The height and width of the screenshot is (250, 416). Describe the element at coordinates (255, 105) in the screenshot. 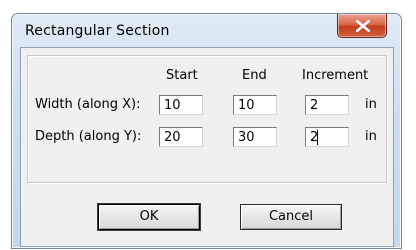

I see `width-end-field` at that location.